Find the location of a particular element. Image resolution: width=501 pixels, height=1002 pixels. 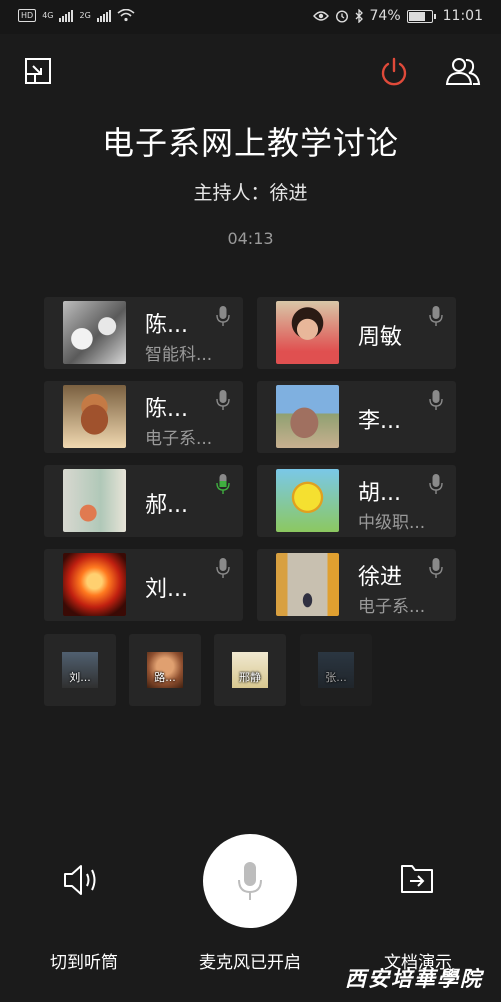

battery-percent: 74% is located at coordinates (385, 16).